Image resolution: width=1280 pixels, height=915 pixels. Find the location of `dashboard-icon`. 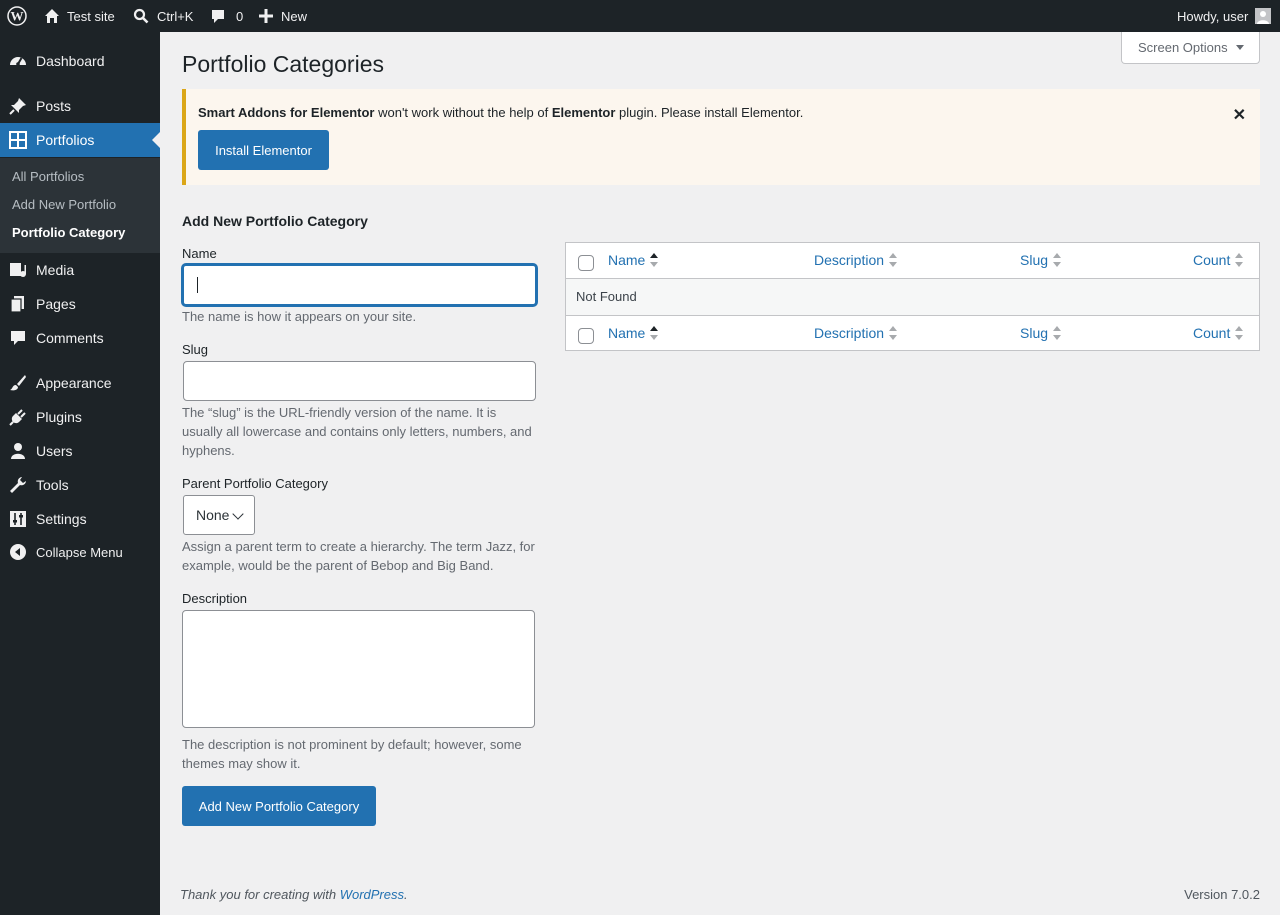

dashboard-icon is located at coordinates (18, 61).